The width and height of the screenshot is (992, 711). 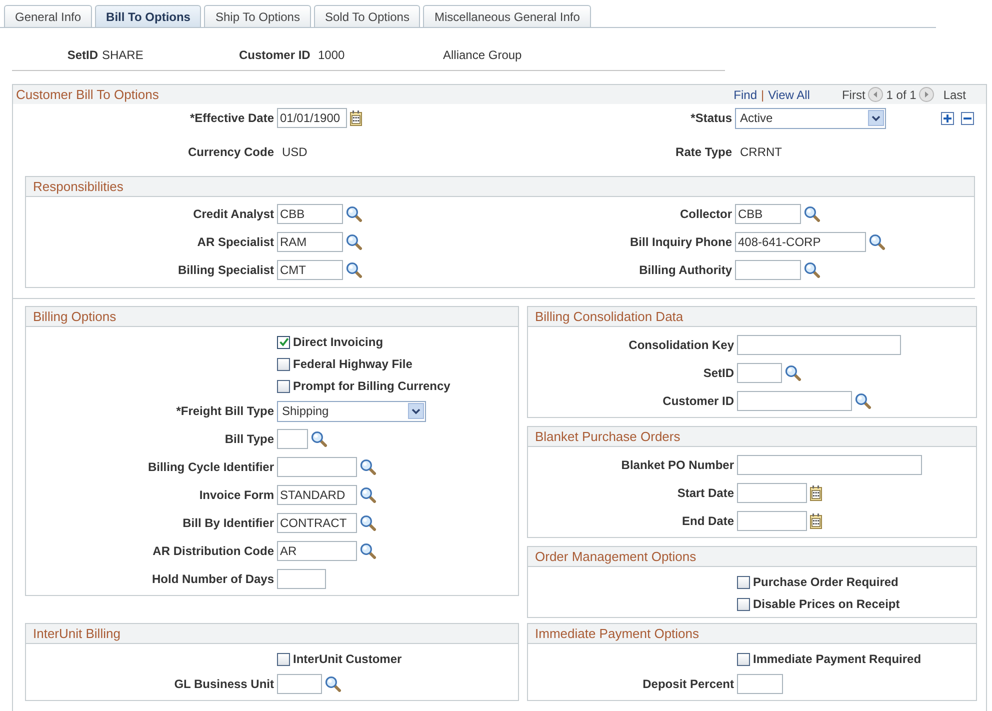 I want to click on delete-row-button, so click(x=967, y=118).